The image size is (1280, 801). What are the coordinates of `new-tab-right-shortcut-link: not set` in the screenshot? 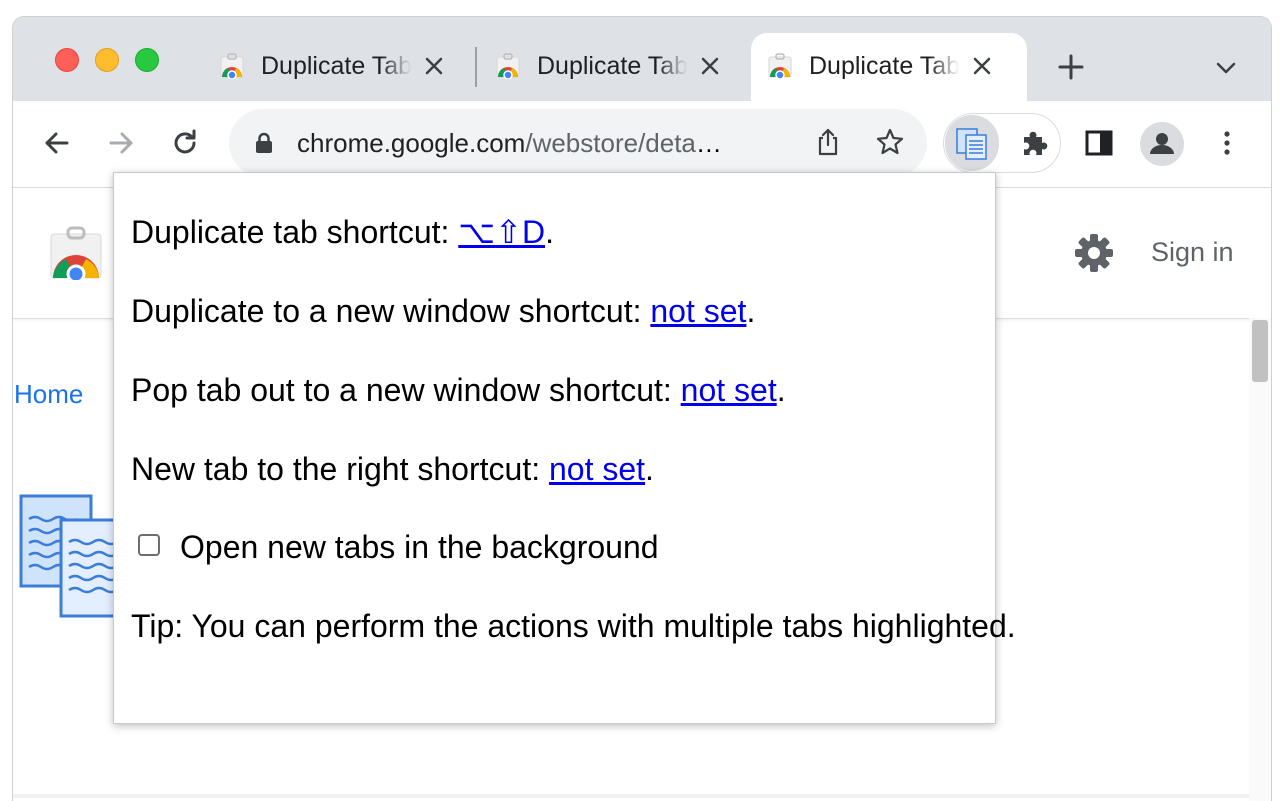 It's located at (597, 469).